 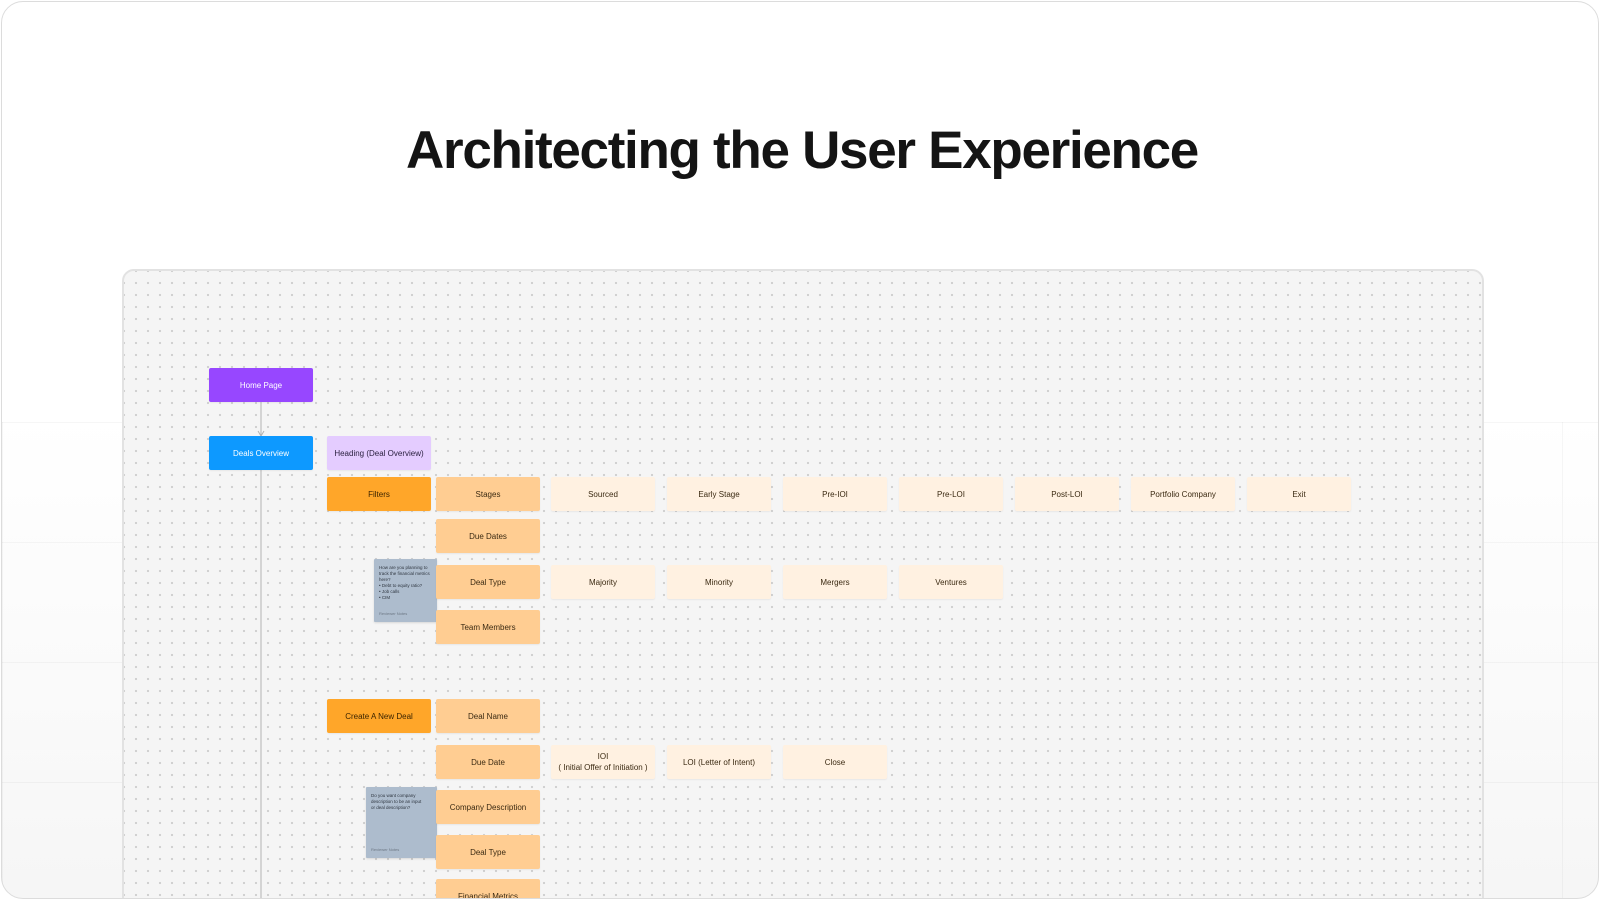 I want to click on node-deal-type-filter: Deal Type, so click(x=488, y=582).